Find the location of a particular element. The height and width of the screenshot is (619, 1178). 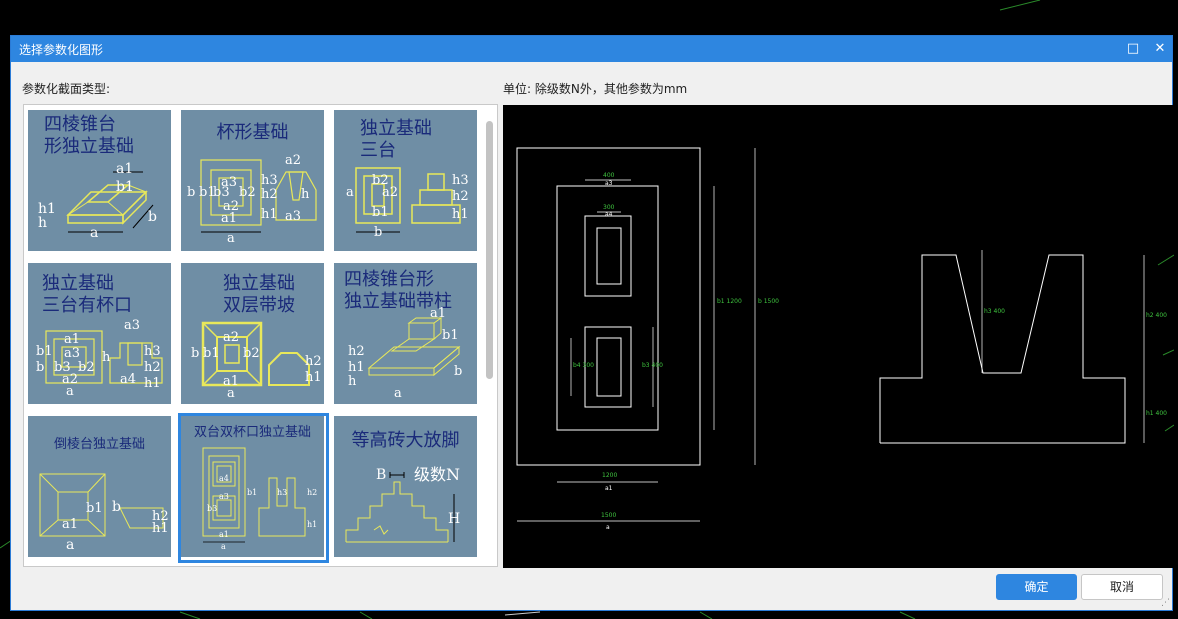

cup-footing-sketch is located at coordinates (258, 196).